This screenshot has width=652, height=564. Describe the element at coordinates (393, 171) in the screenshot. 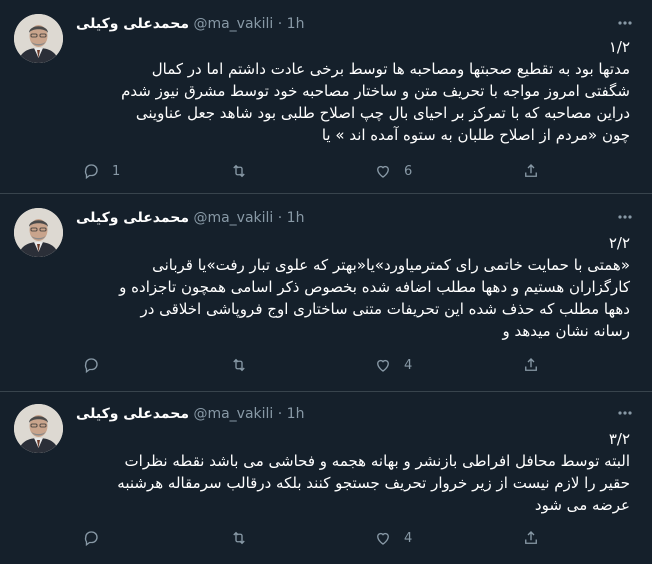

I see `like-button: 6` at that location.